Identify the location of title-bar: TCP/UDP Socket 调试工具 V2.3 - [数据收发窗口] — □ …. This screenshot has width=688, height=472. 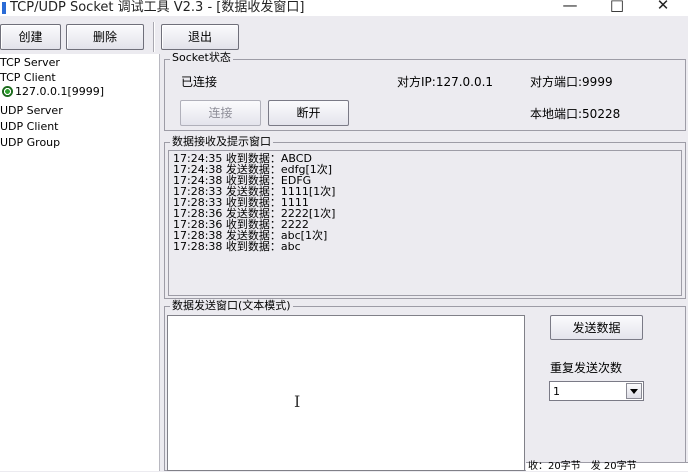
(344, 8).